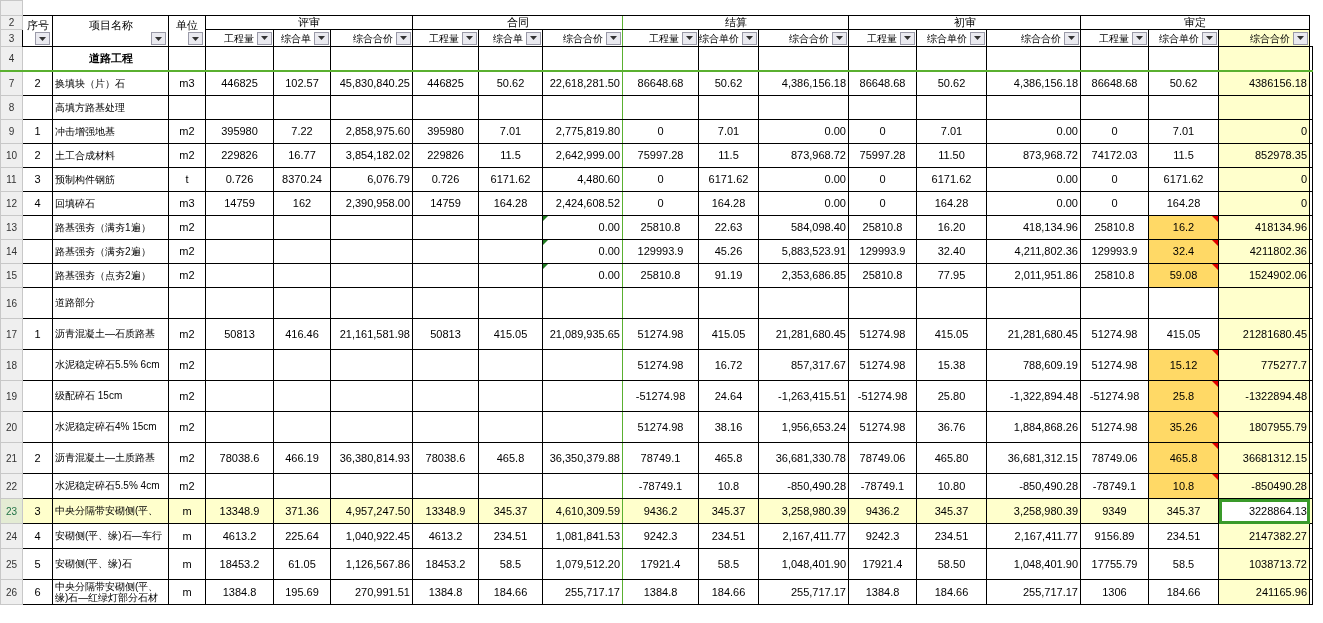 The image size is (1323, 623). I want to click on table-cell: 11.50, so click(951, 155).